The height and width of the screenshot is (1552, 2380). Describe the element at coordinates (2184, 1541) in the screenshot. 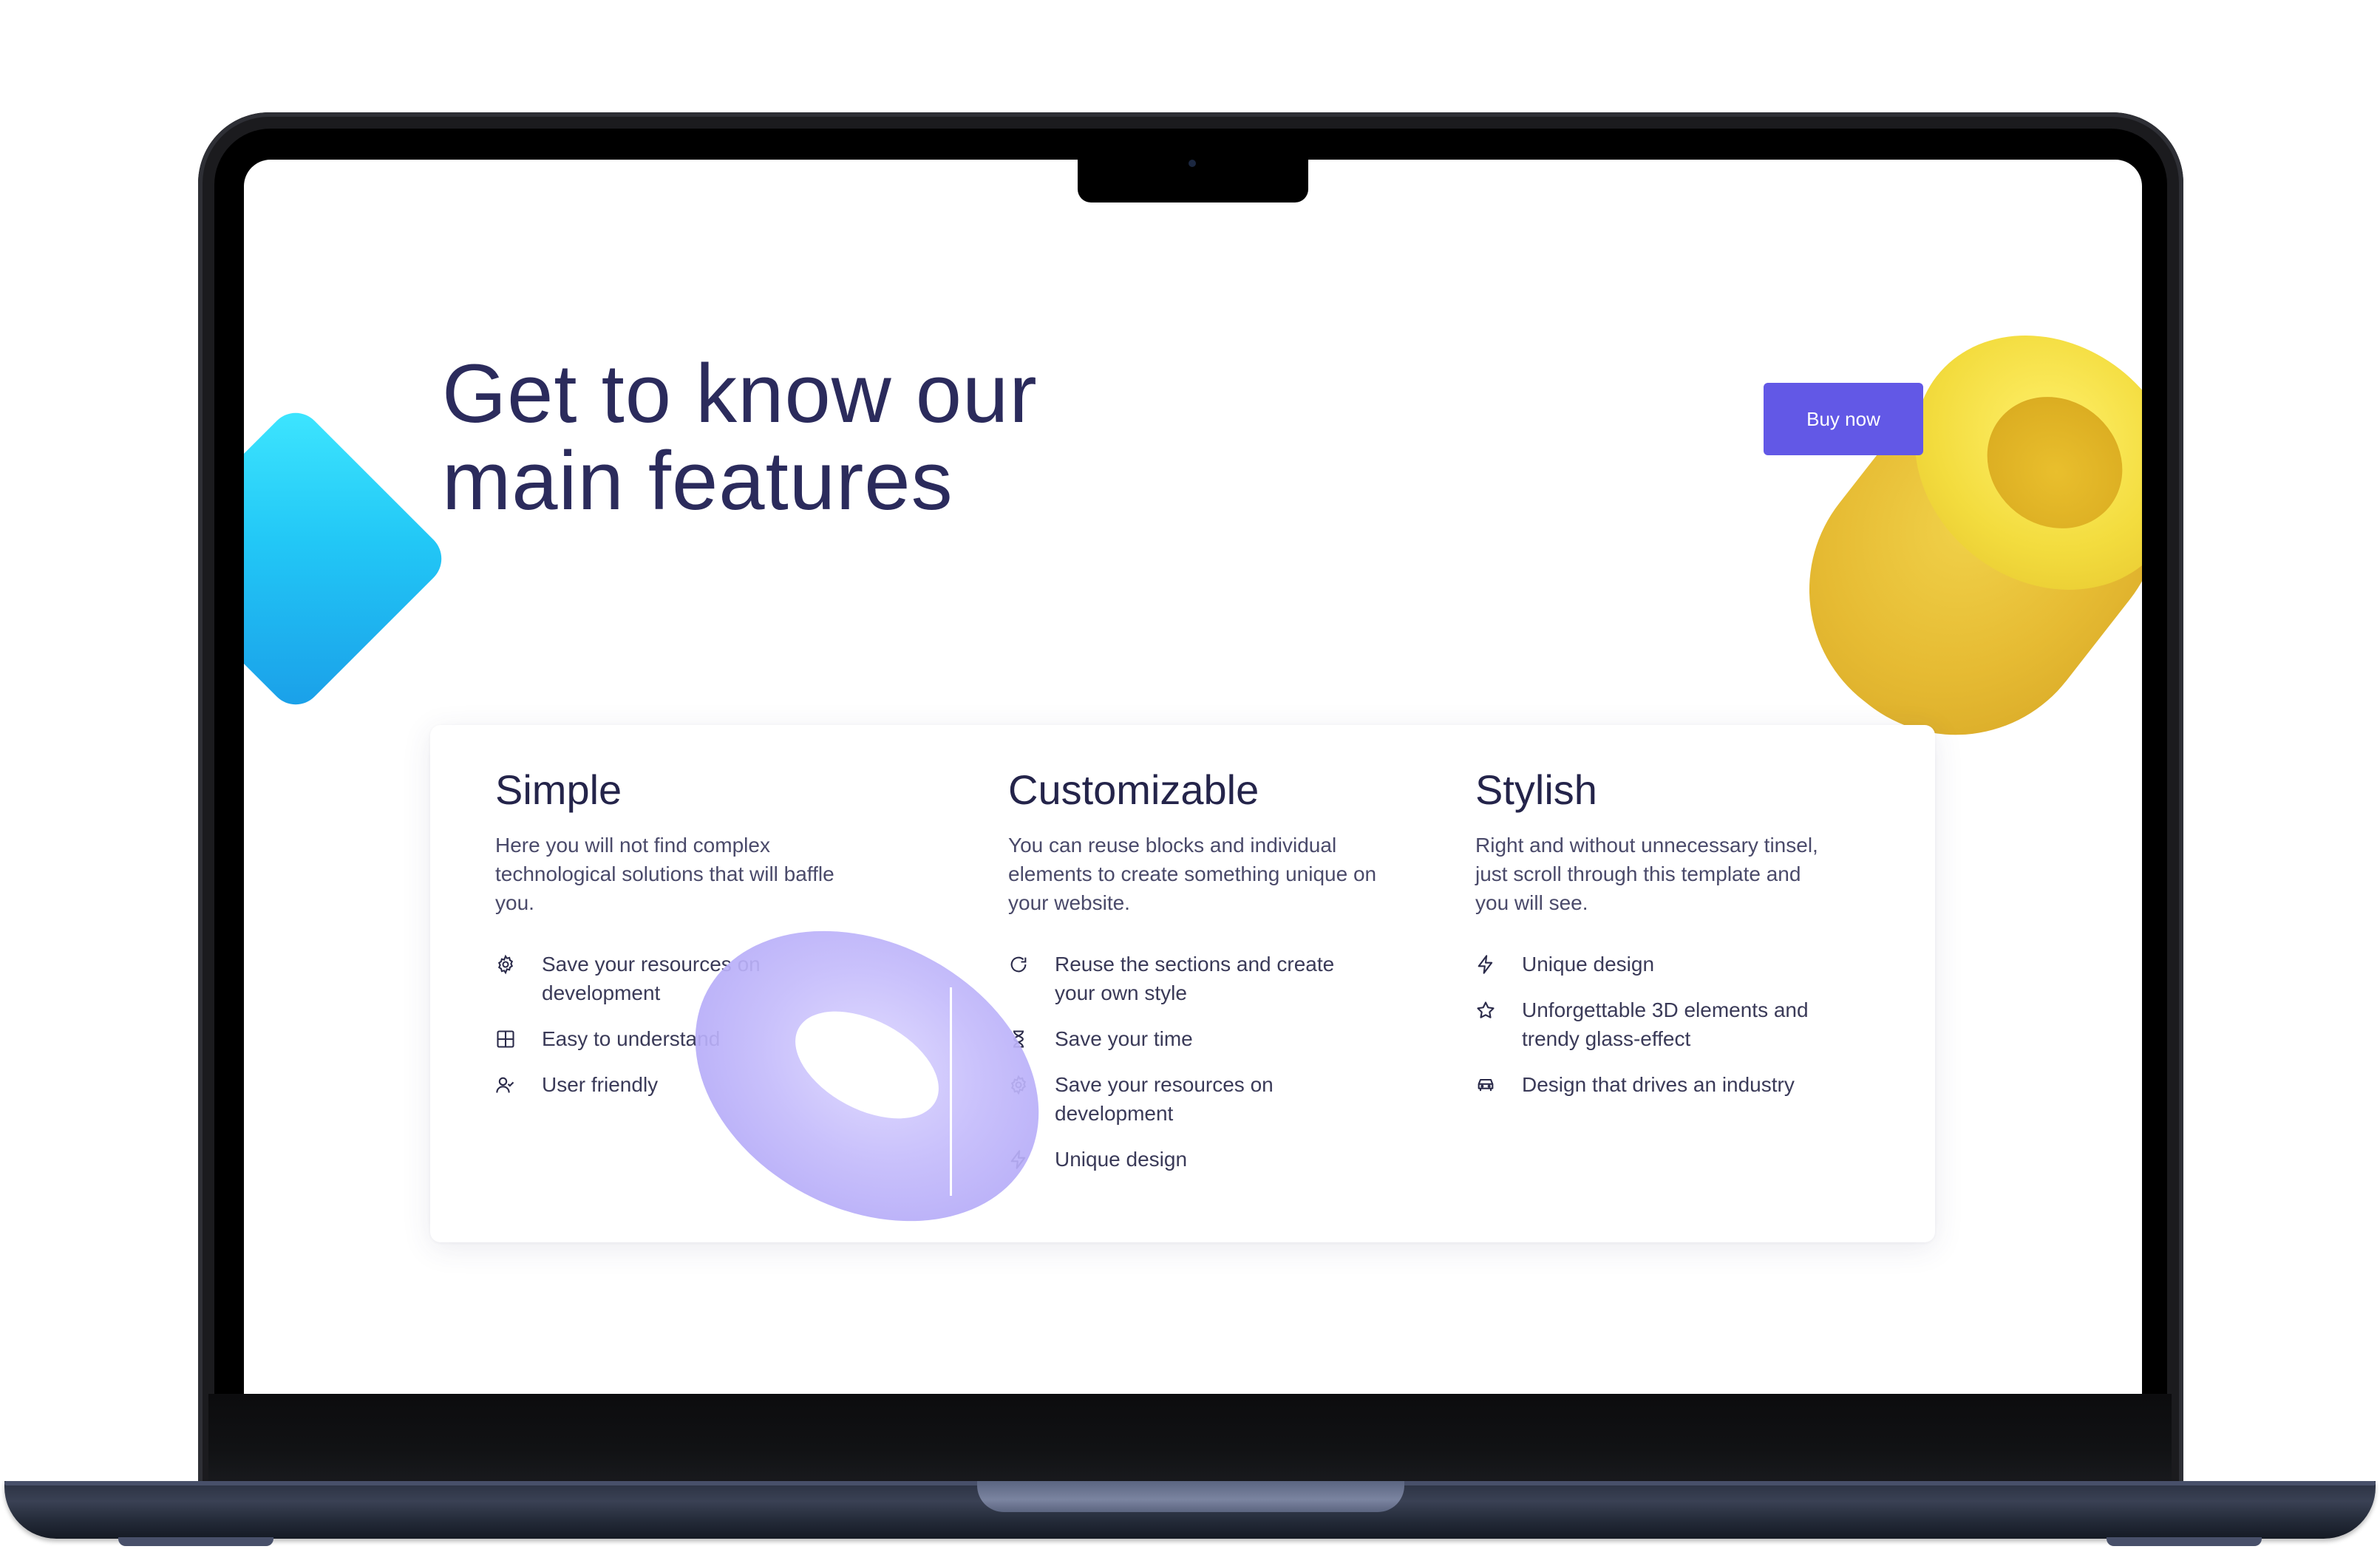

I see `laptop-foot-right` at that location.